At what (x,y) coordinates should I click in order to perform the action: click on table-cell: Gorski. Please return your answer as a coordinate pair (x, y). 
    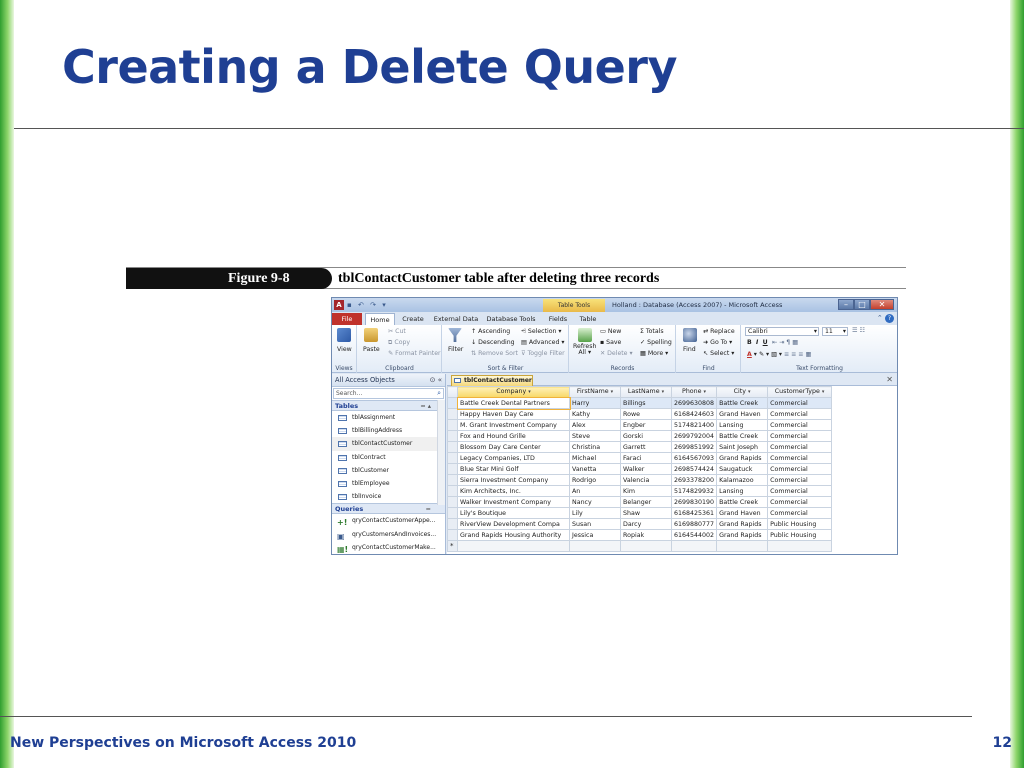
    Looking at the image, I should click on (646, 436).